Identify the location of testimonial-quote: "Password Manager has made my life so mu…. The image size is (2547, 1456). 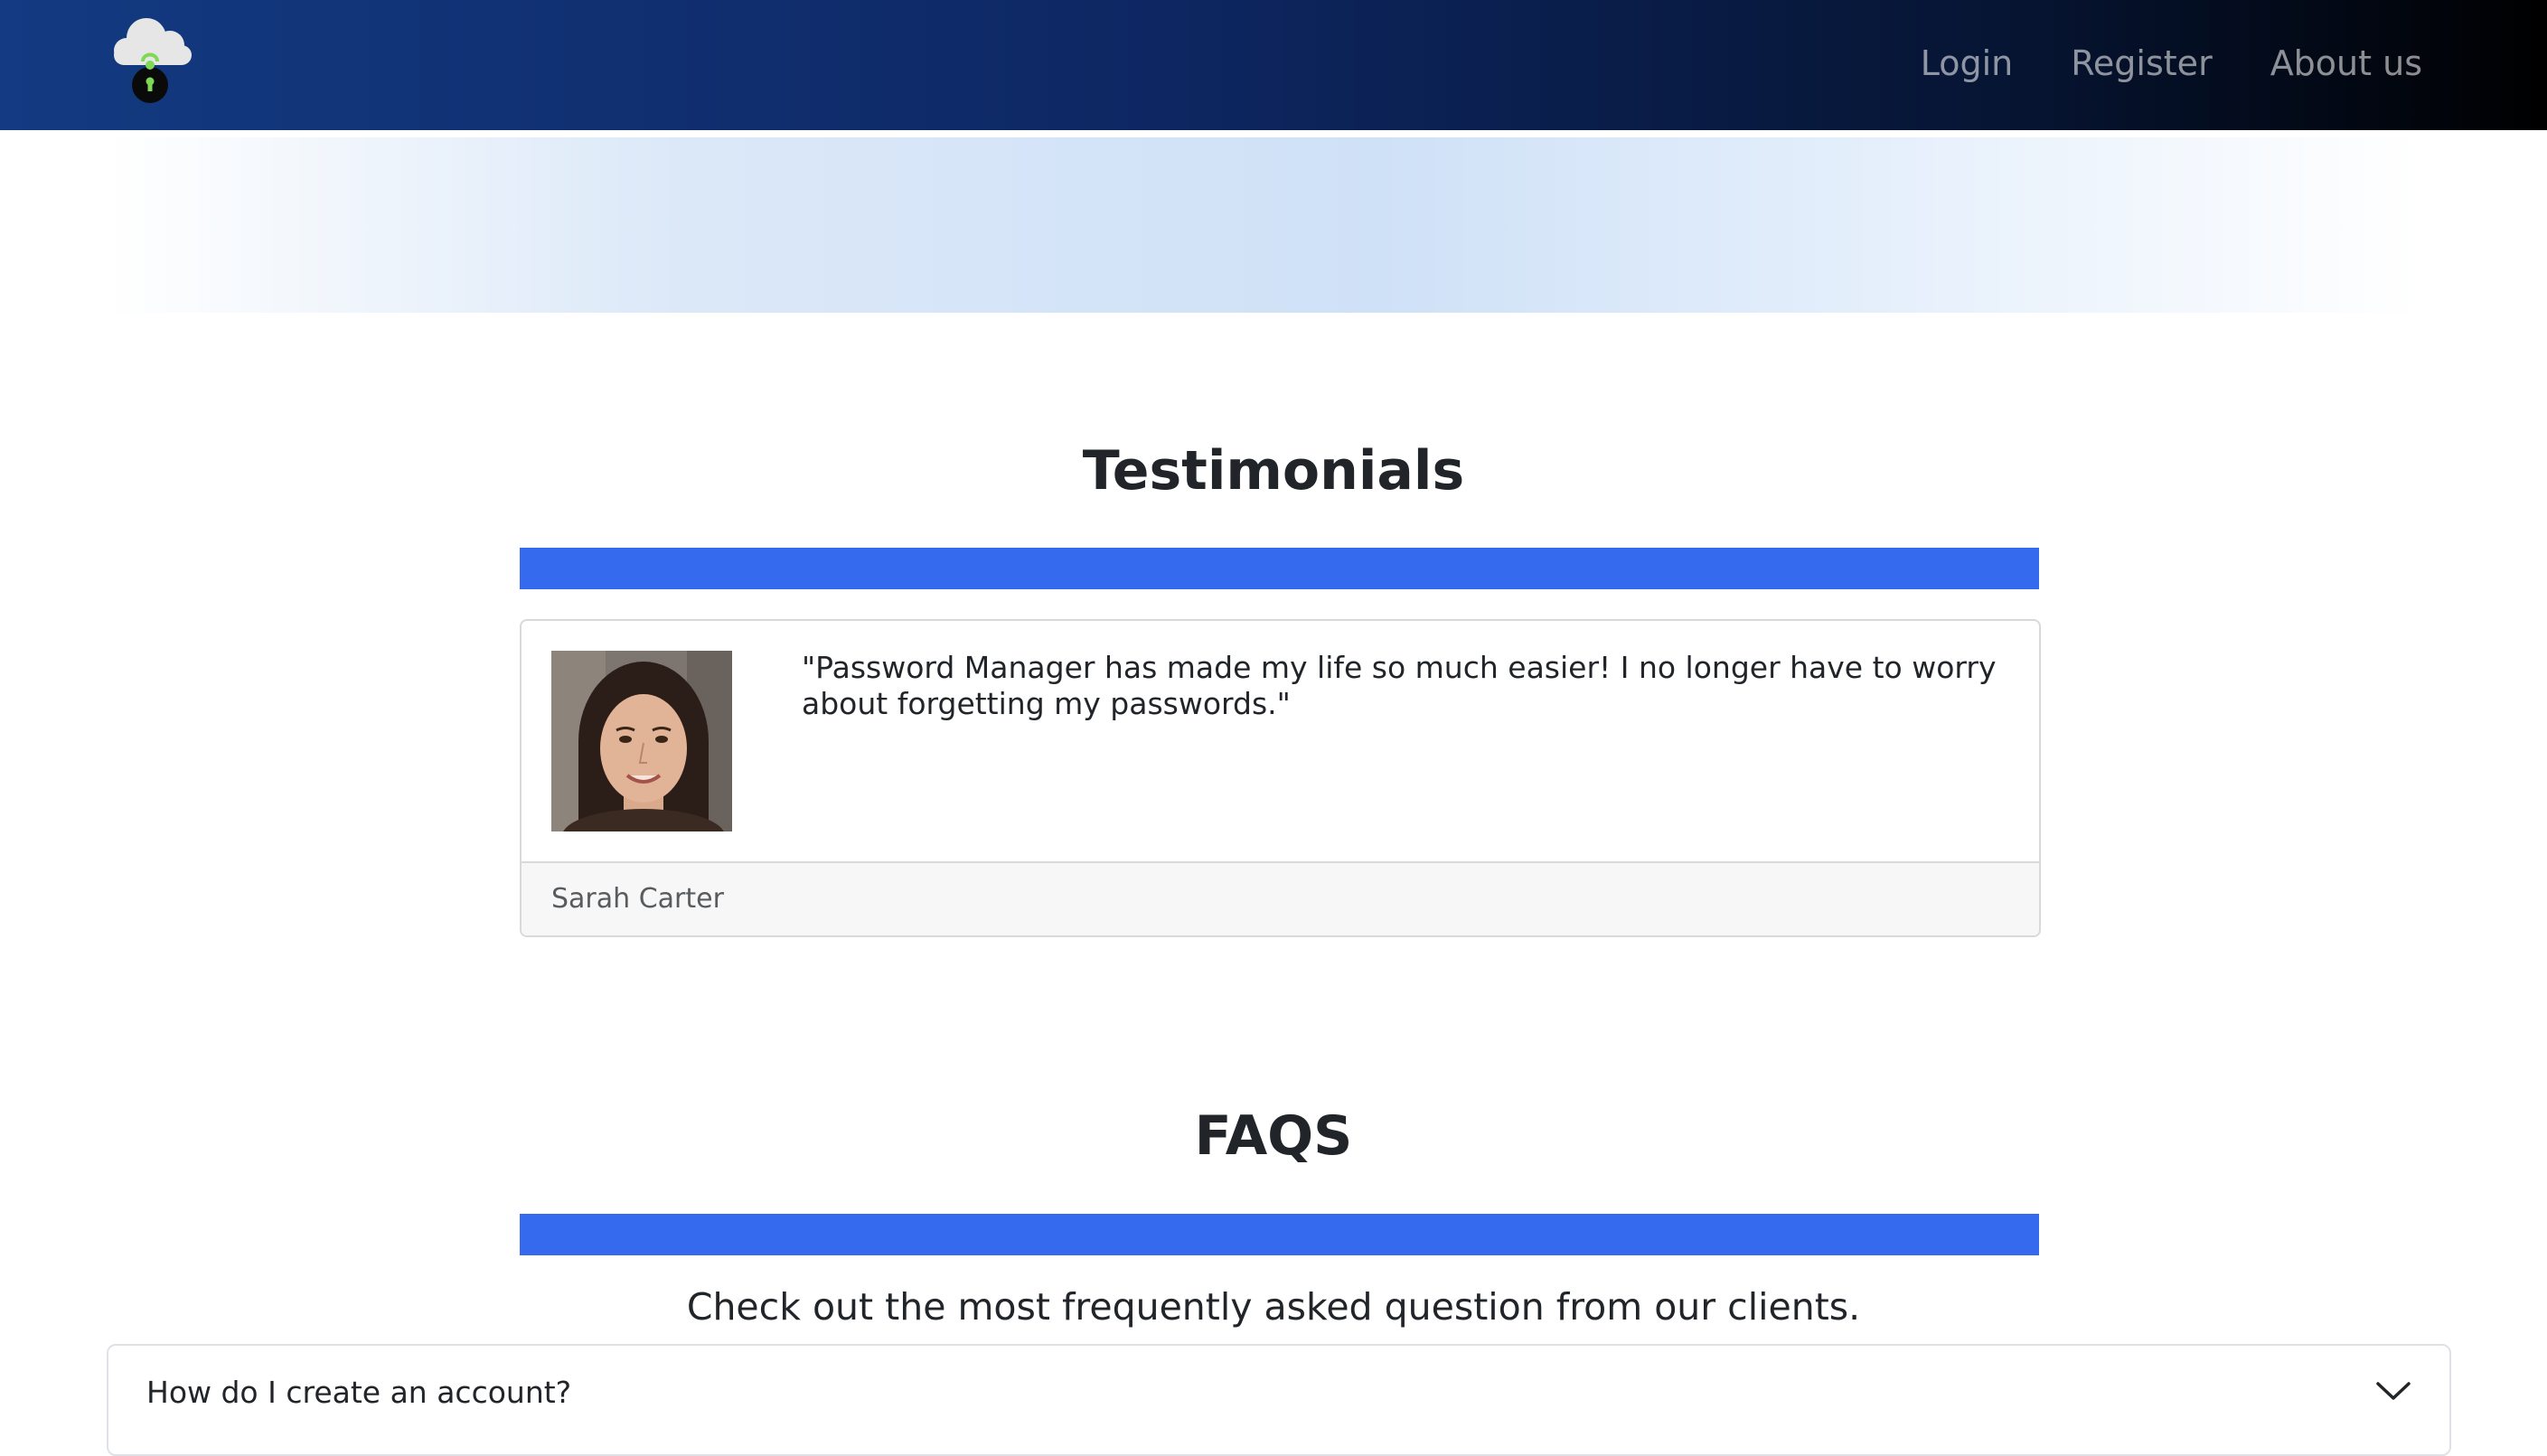
(1399, 685).